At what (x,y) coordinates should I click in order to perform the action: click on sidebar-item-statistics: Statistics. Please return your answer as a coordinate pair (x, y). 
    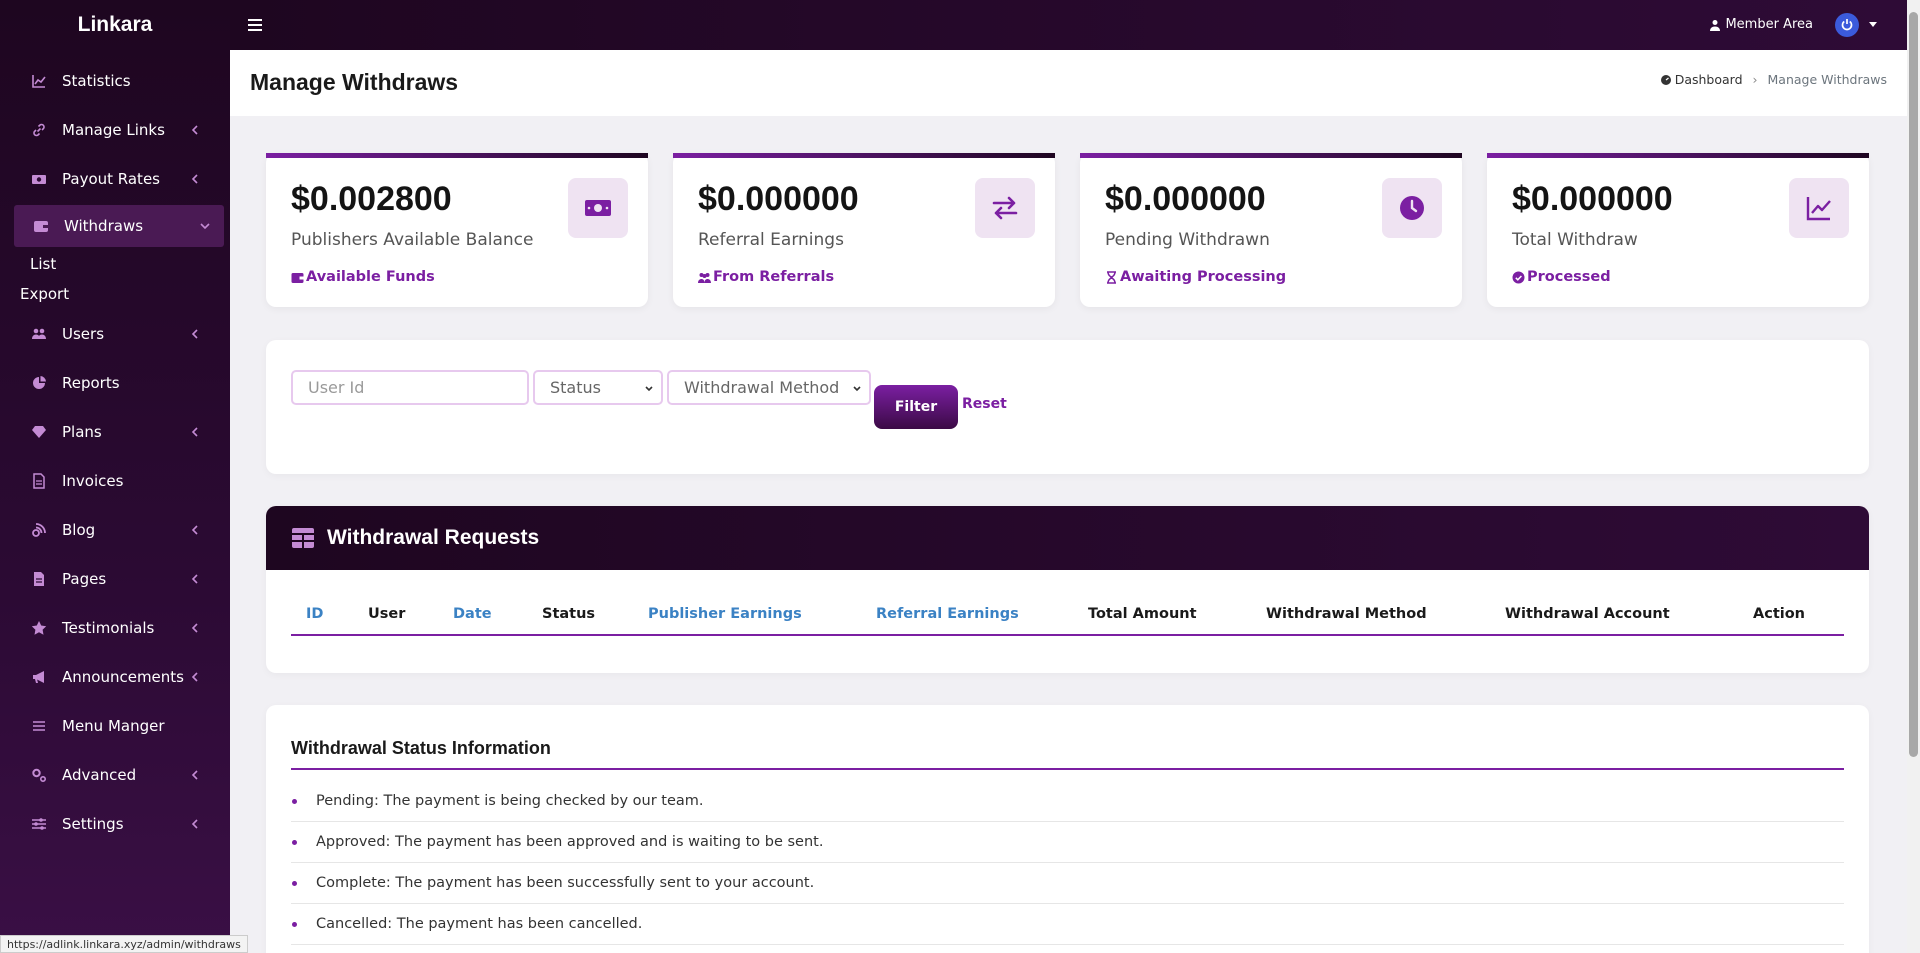
    Looking at the image, I should click on (115, 80).